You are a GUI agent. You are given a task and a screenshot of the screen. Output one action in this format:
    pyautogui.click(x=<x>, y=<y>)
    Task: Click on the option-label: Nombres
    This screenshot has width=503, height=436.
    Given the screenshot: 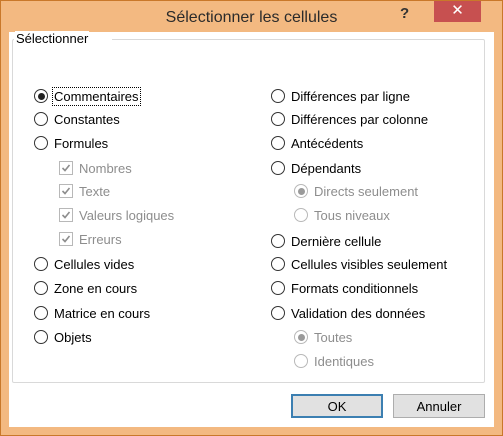 What is the action you would take?
    pyautogui.click(x=105, y=168)
    